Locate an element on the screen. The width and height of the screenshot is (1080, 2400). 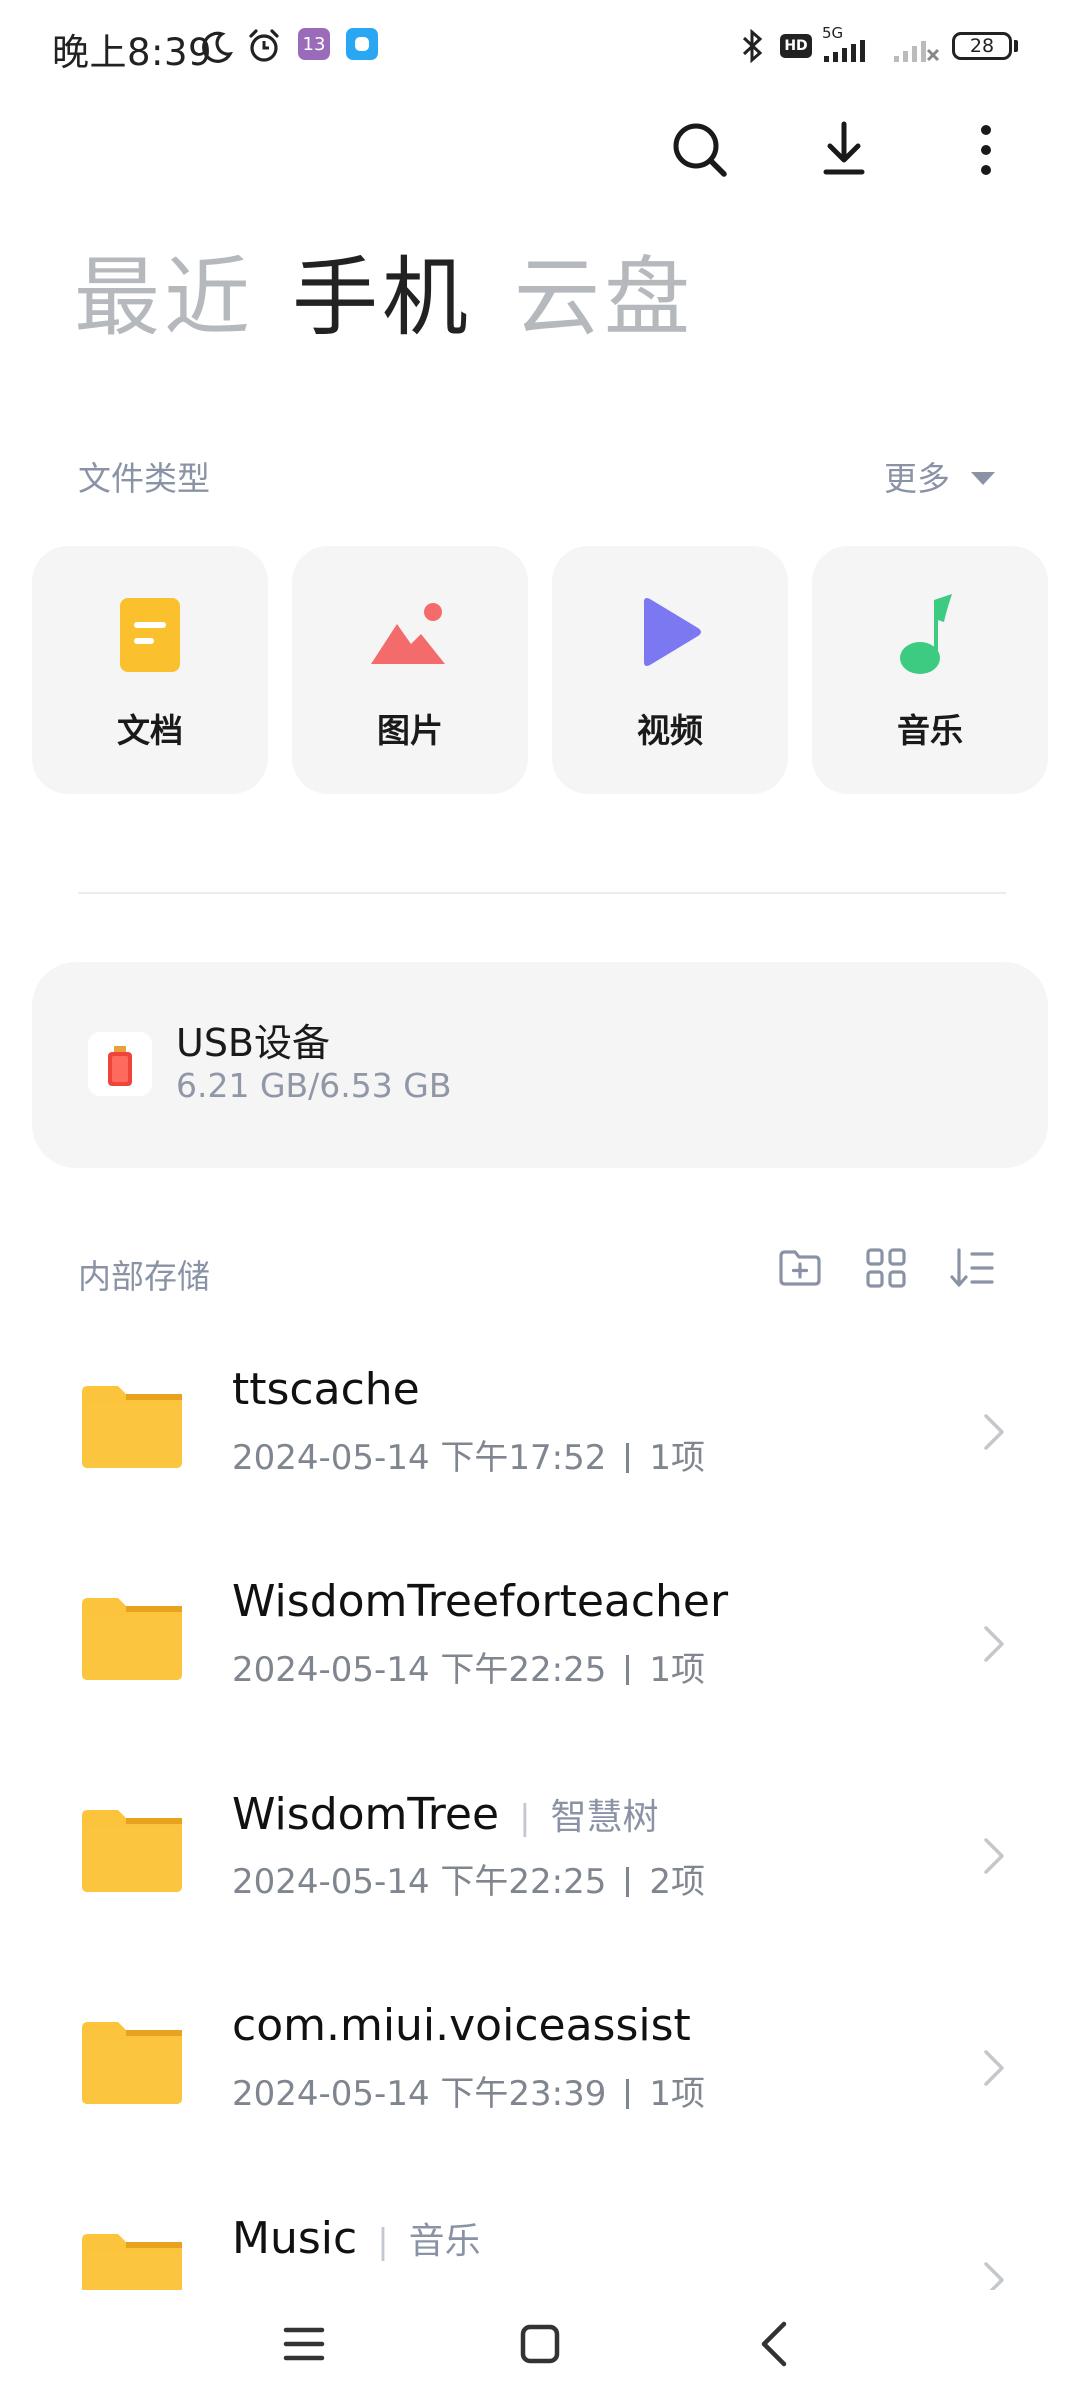
app-notification-icon: 13 is located at coordinates (314, 44).